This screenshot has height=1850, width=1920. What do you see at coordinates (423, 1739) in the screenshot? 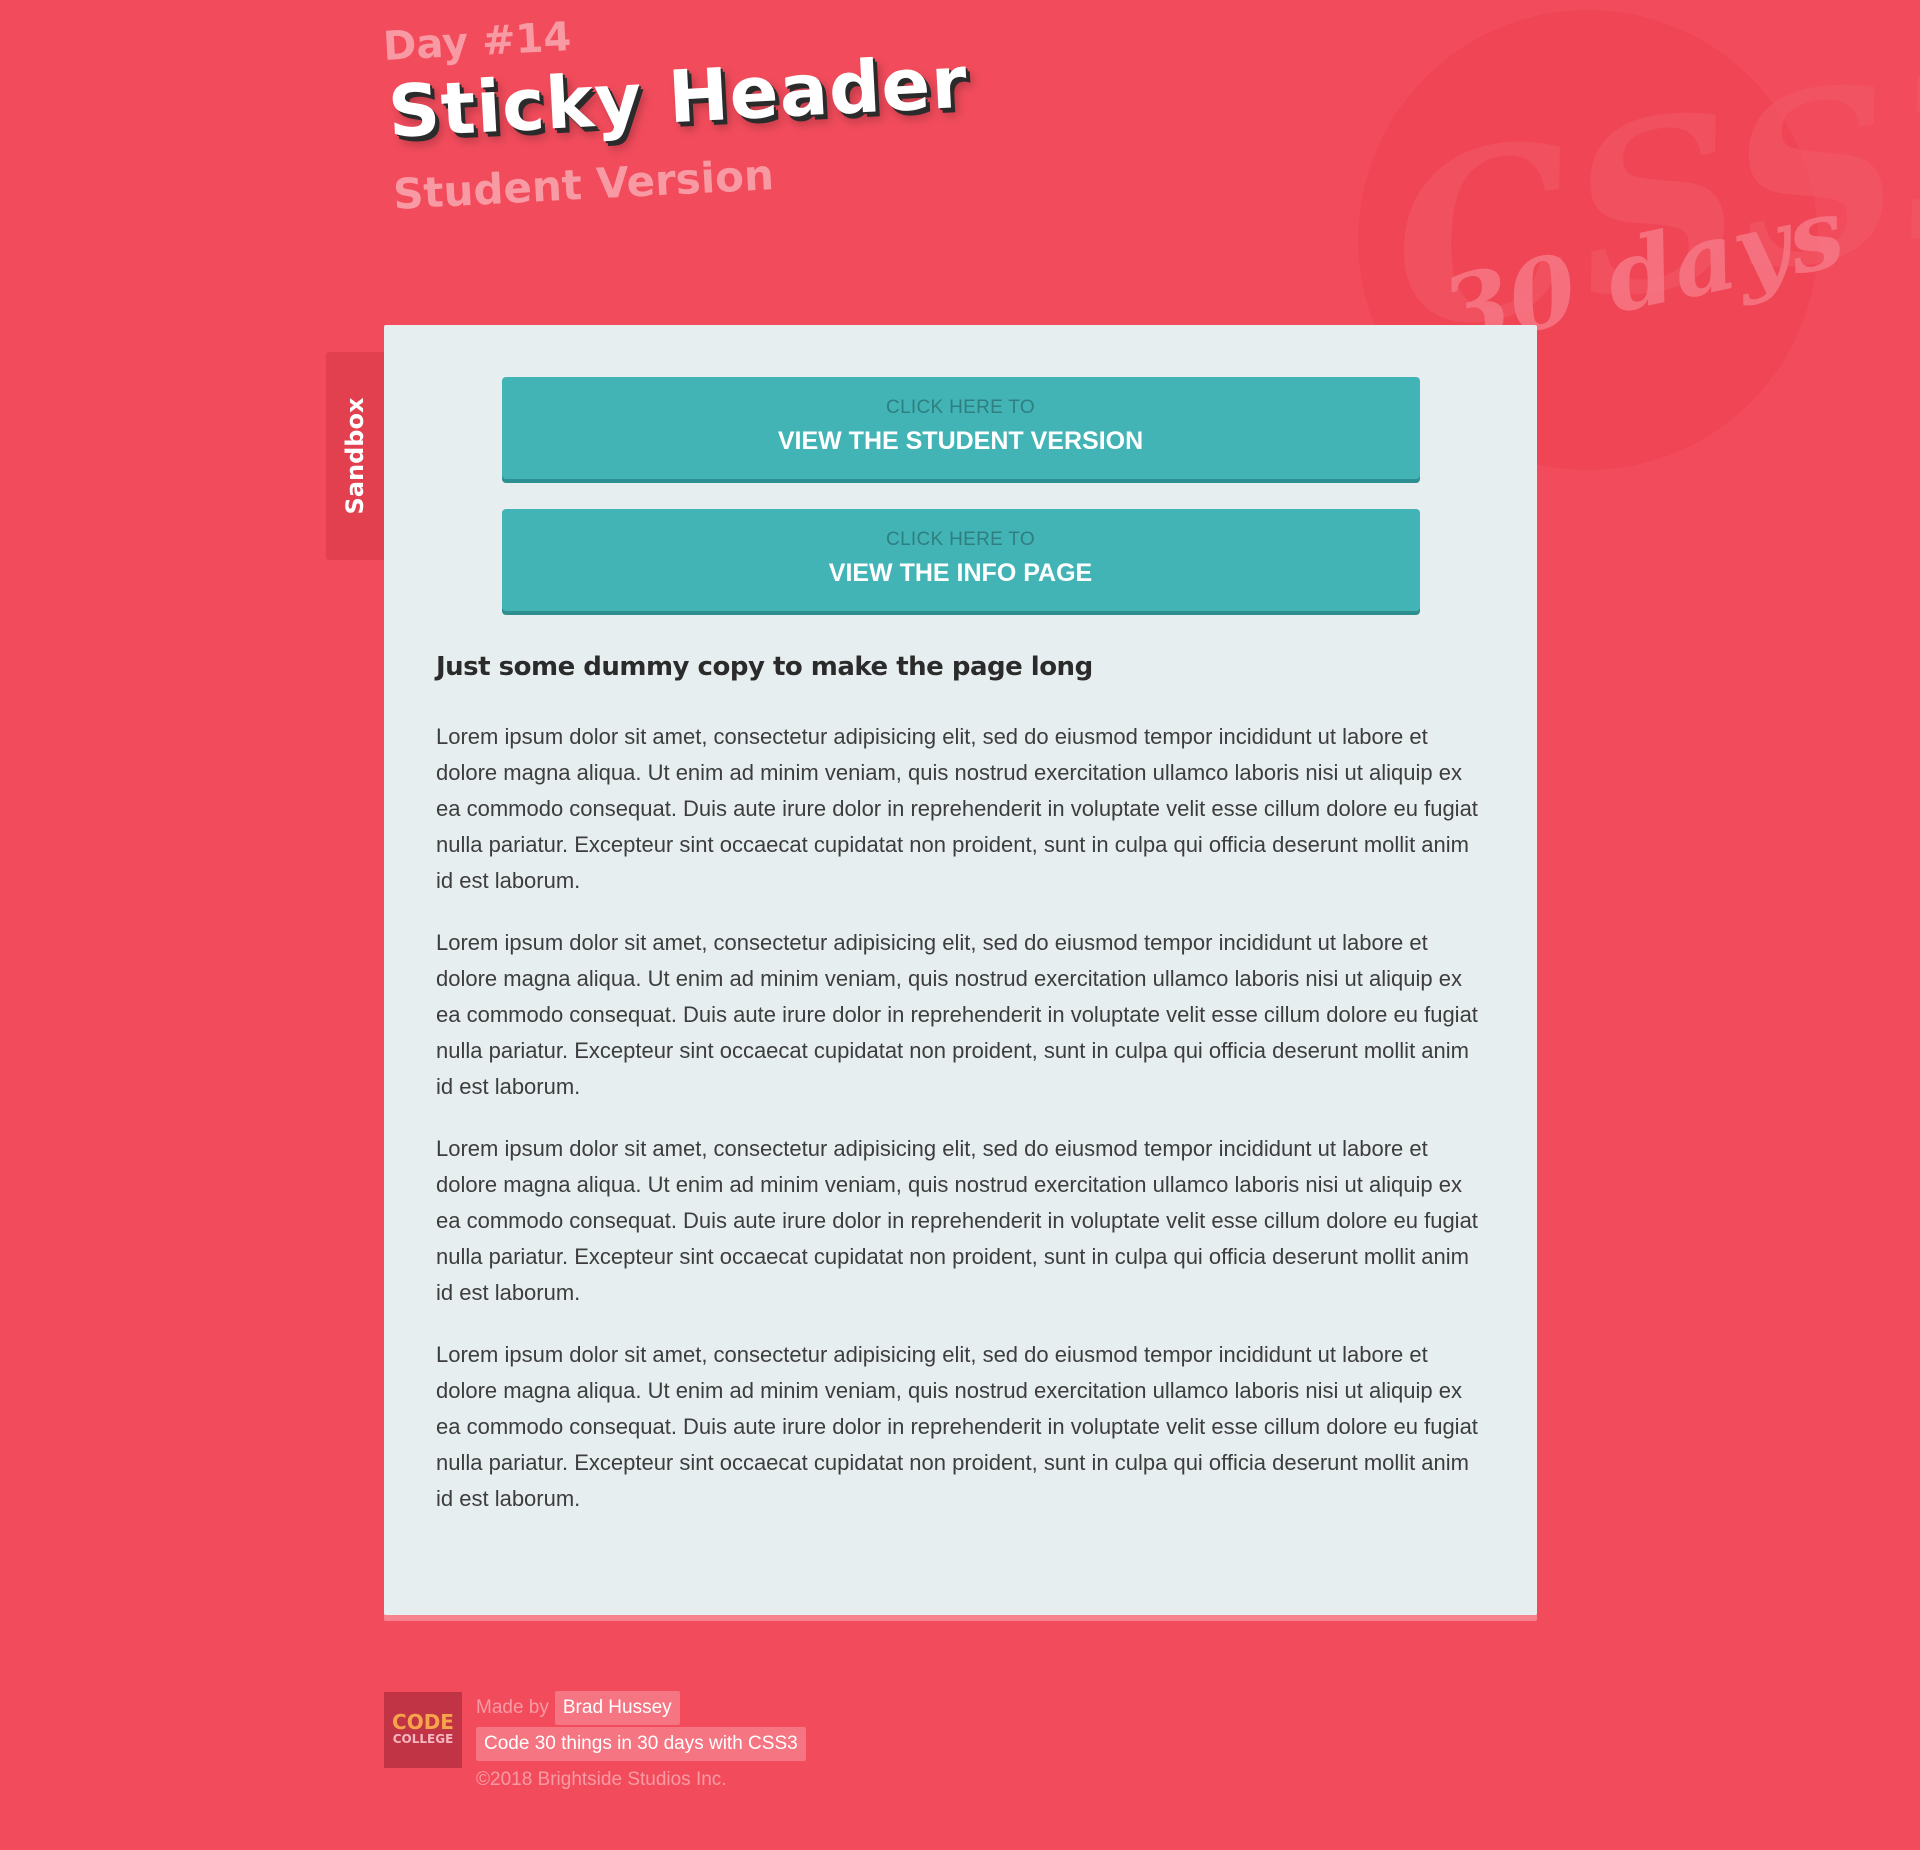
I see `logo-college-text: COLLEGE` at bounding box center [423, 1739].